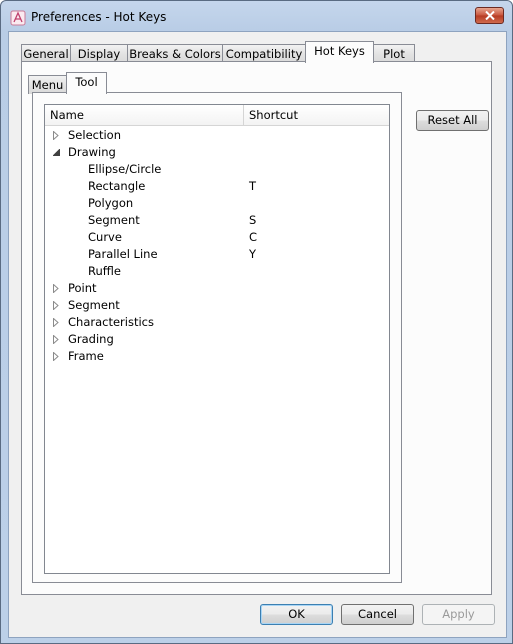  Describe the element at coordinates (217, 356) in the screenshot. I see `tree-row: Frame` at that location.